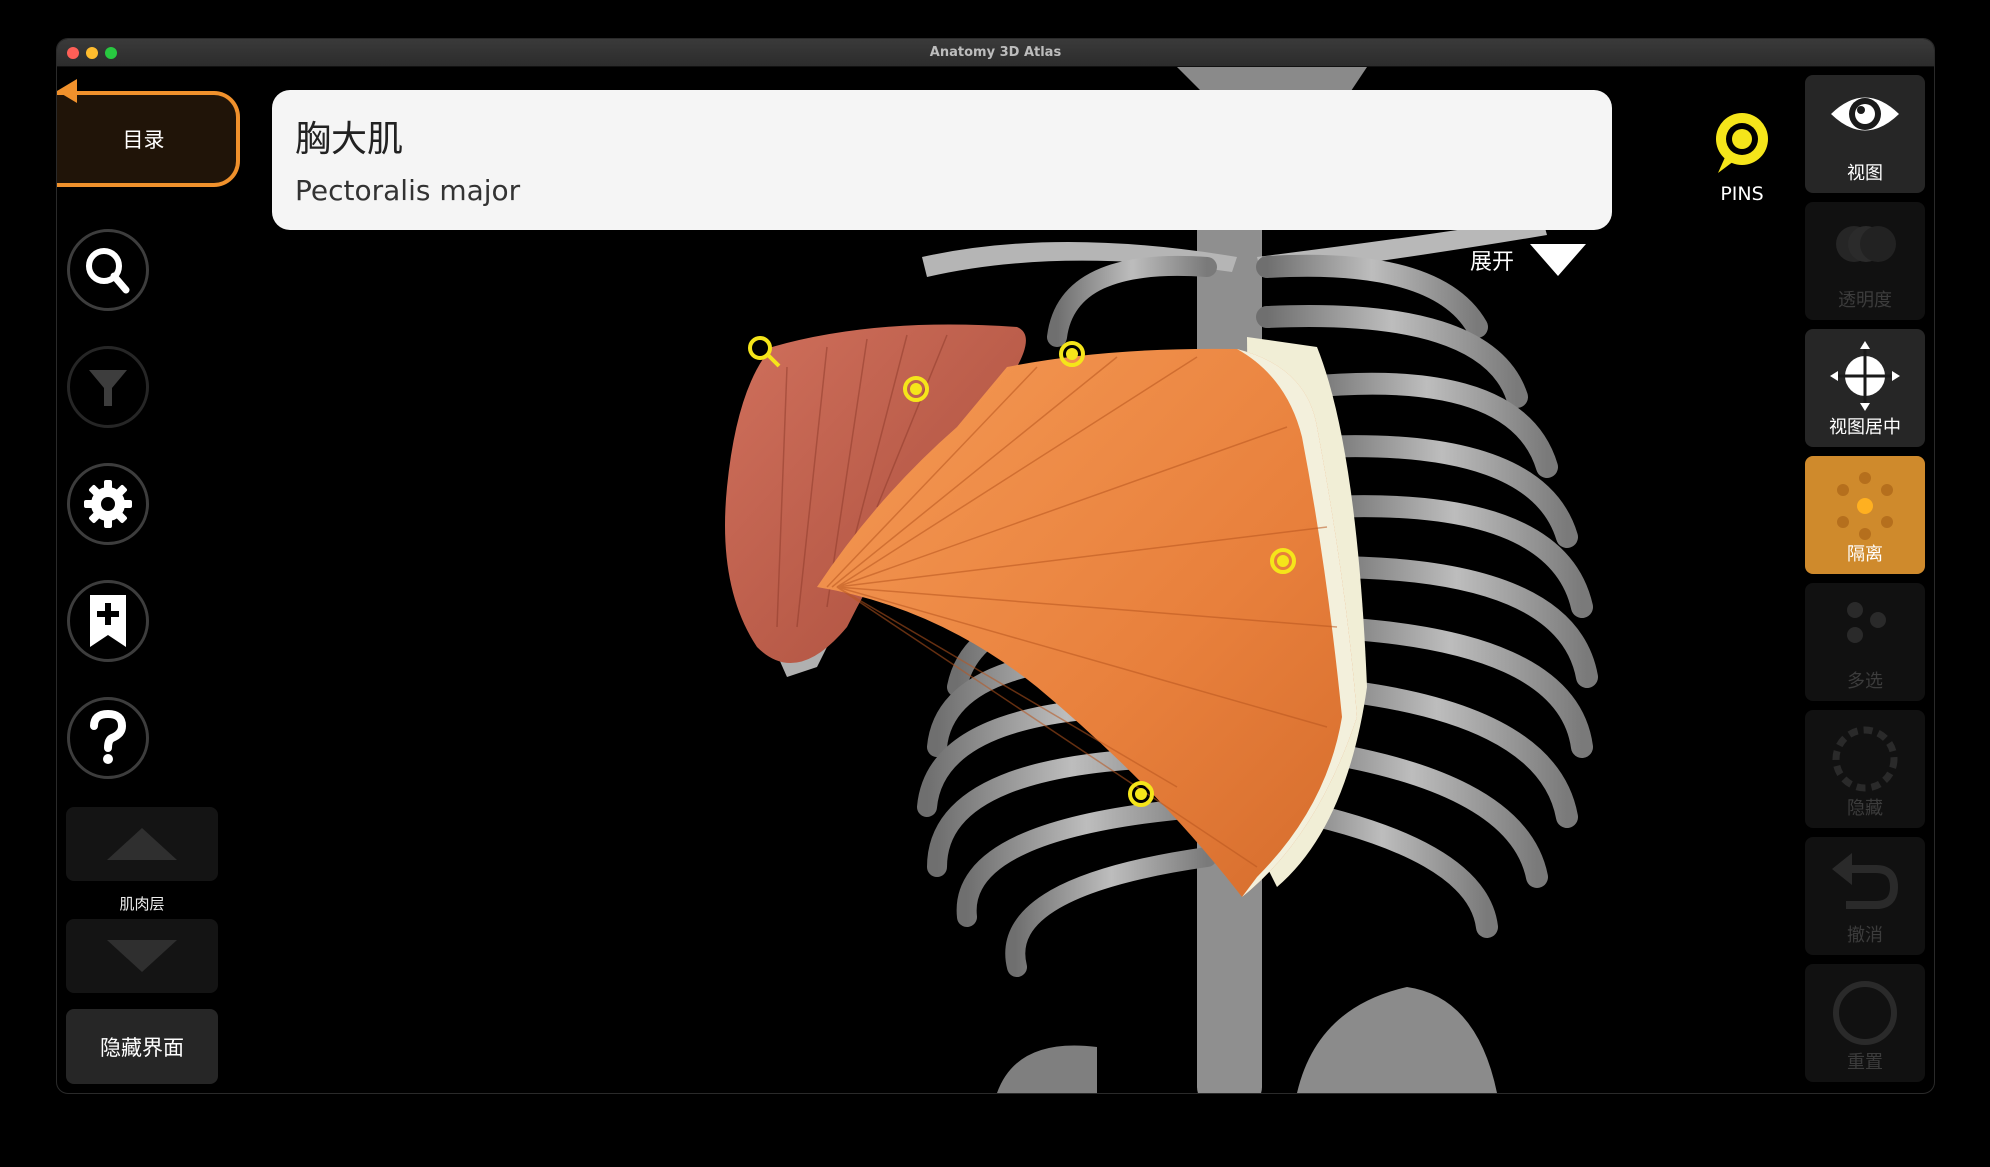  I want to click on bookmark-add-icon, so click(108, 621).